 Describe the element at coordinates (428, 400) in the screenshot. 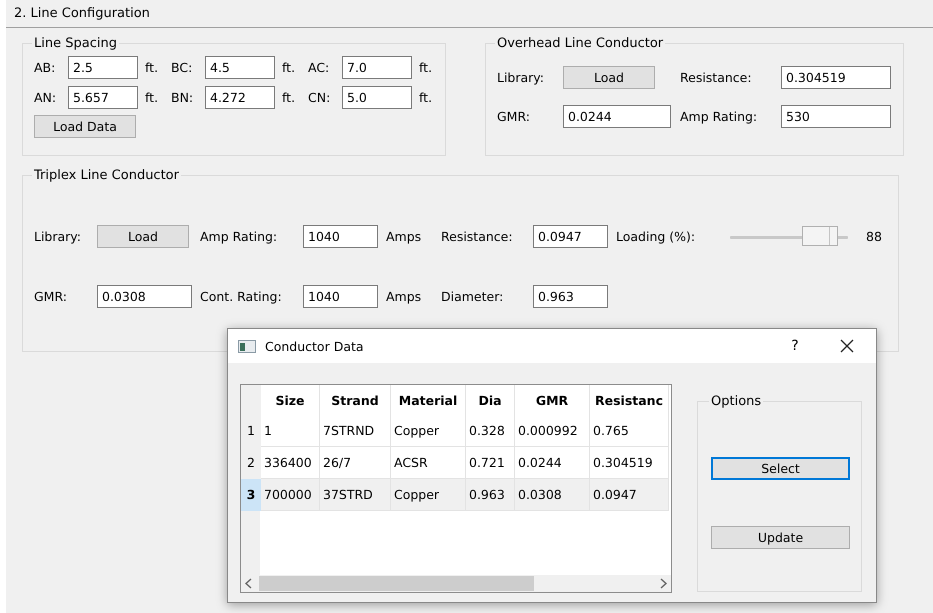

I see `column-header: Material` at that location.